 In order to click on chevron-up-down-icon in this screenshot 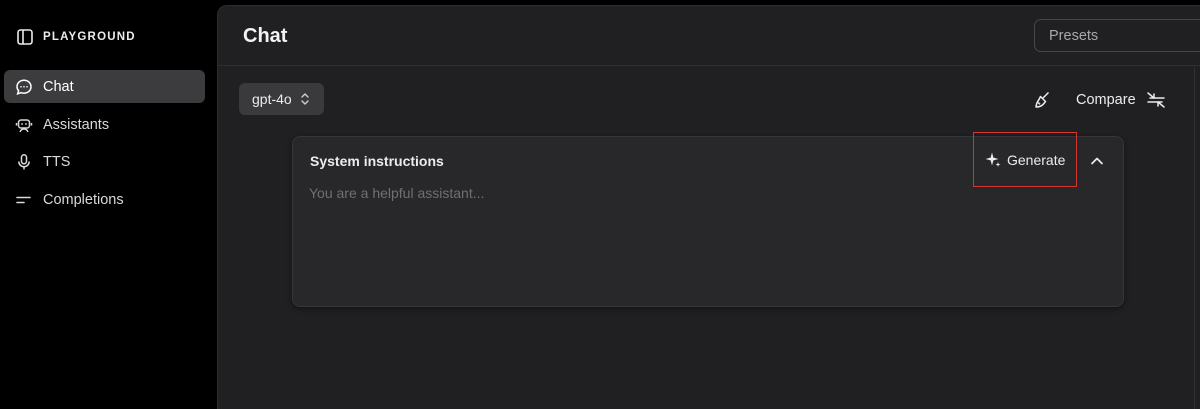, I will do `click(305, 99)`.